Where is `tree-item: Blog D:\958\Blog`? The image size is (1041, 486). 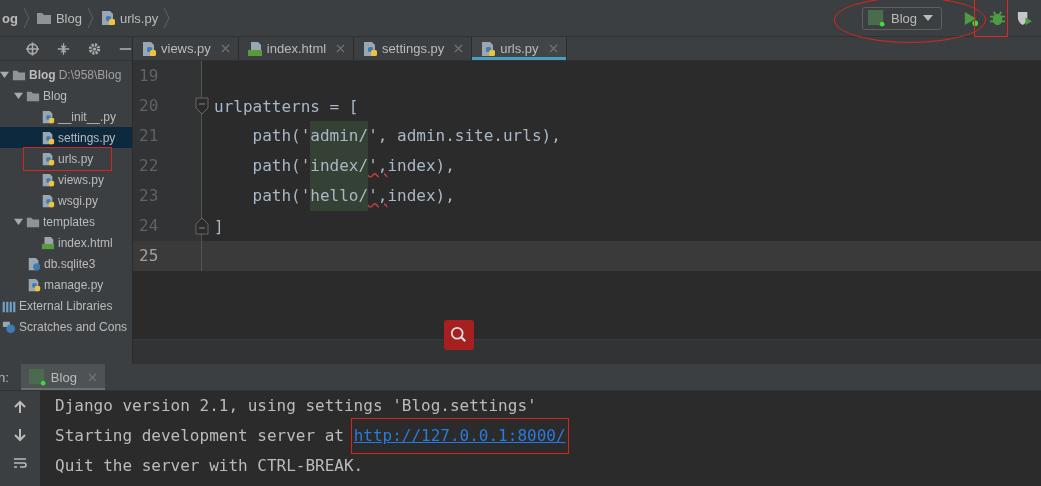 tree-item: Blog D:\958\Blog is located at coordinates (66, 74).